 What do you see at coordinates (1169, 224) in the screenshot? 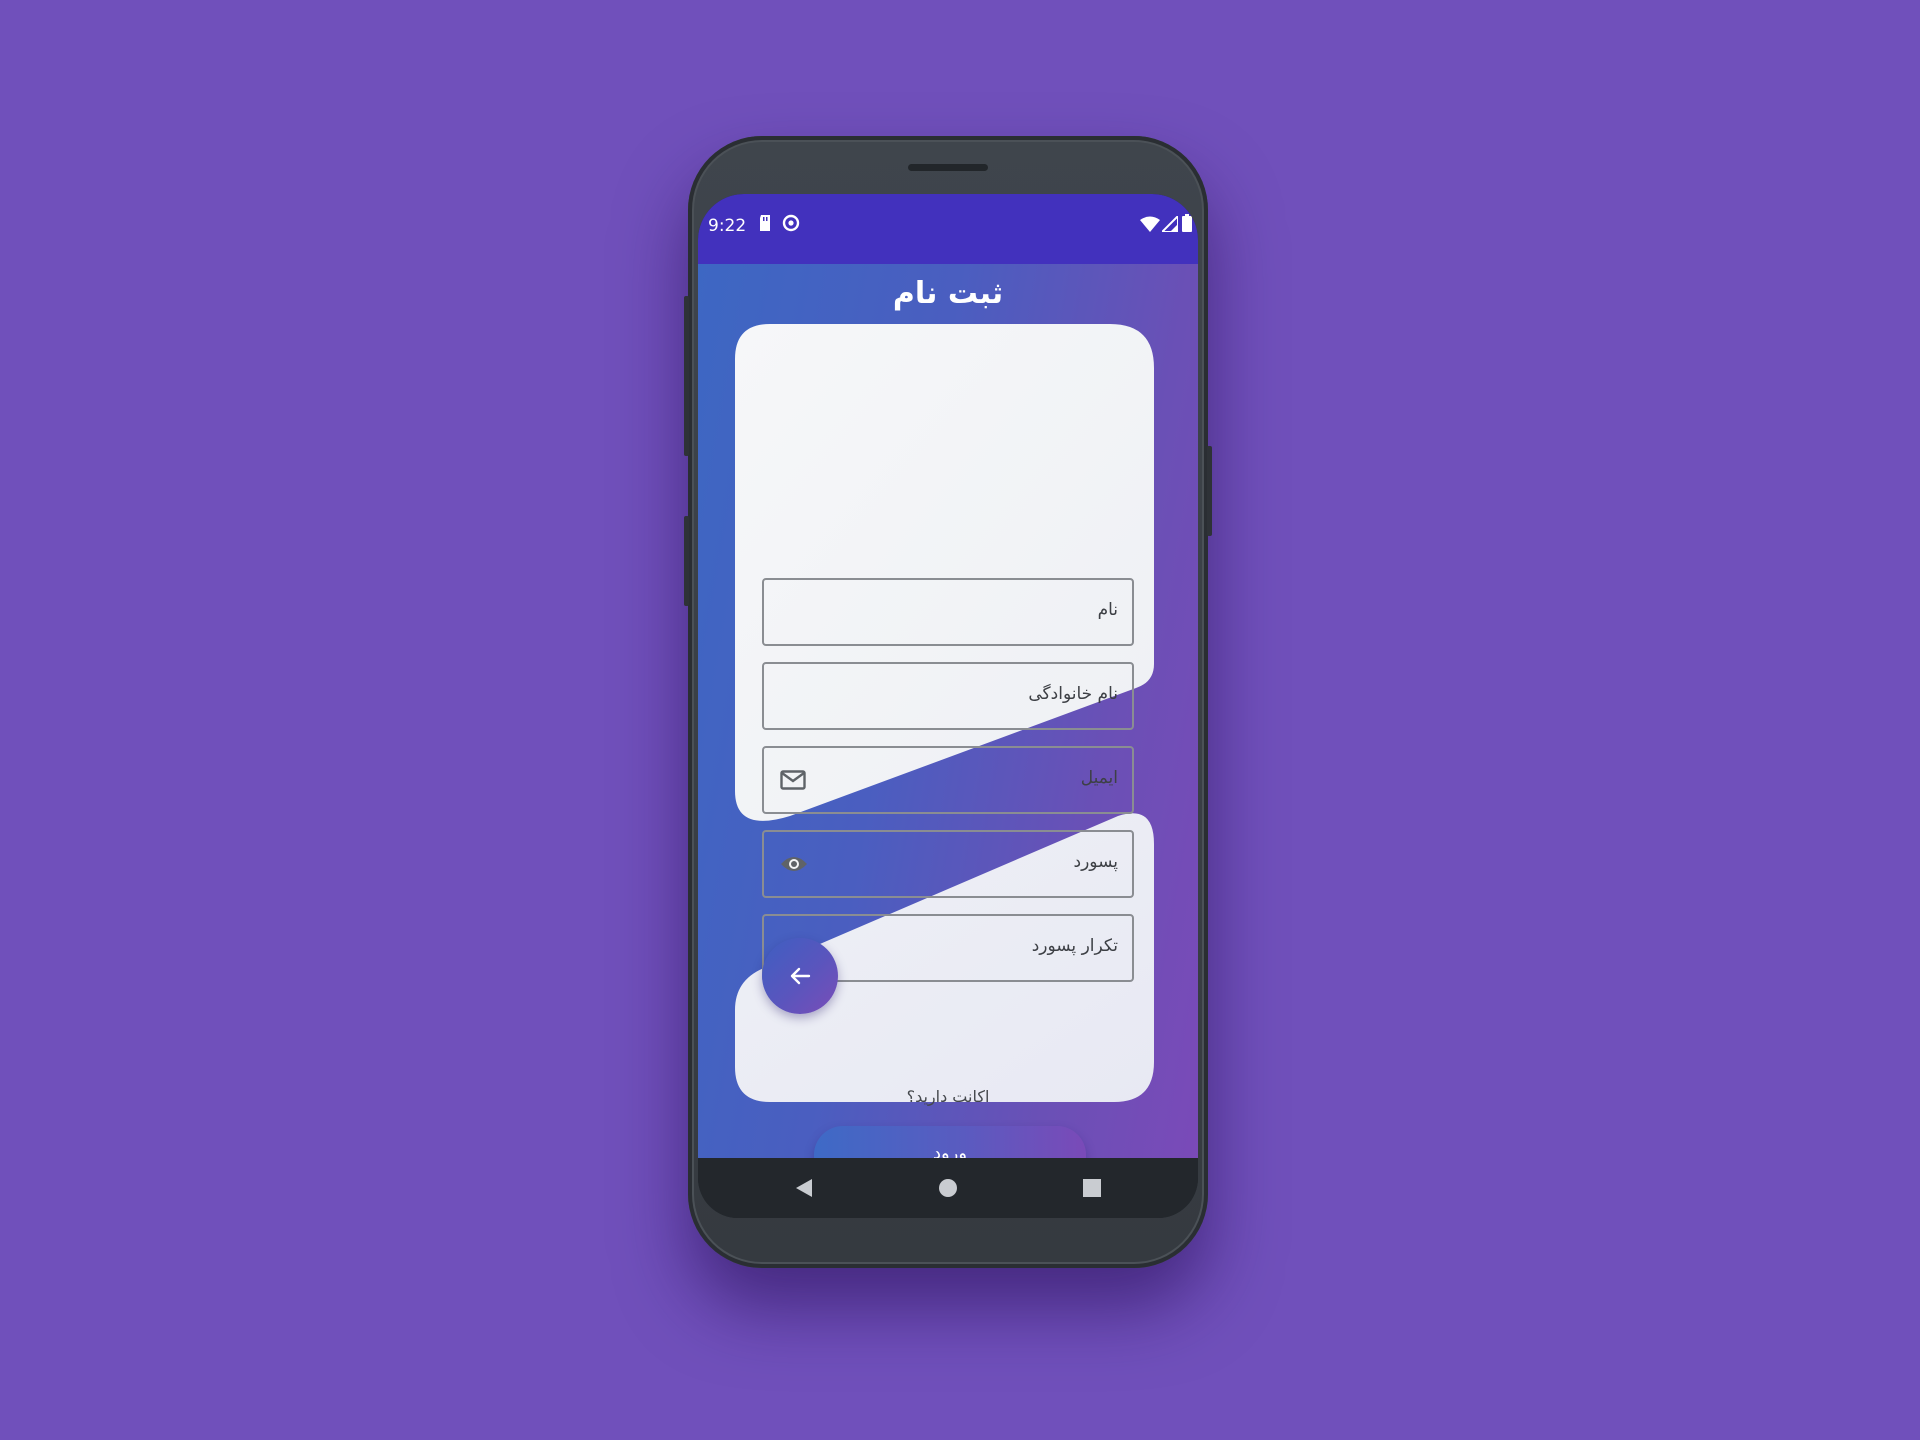
I see `cell-signal-icon` at bounding box center [1169, 224].